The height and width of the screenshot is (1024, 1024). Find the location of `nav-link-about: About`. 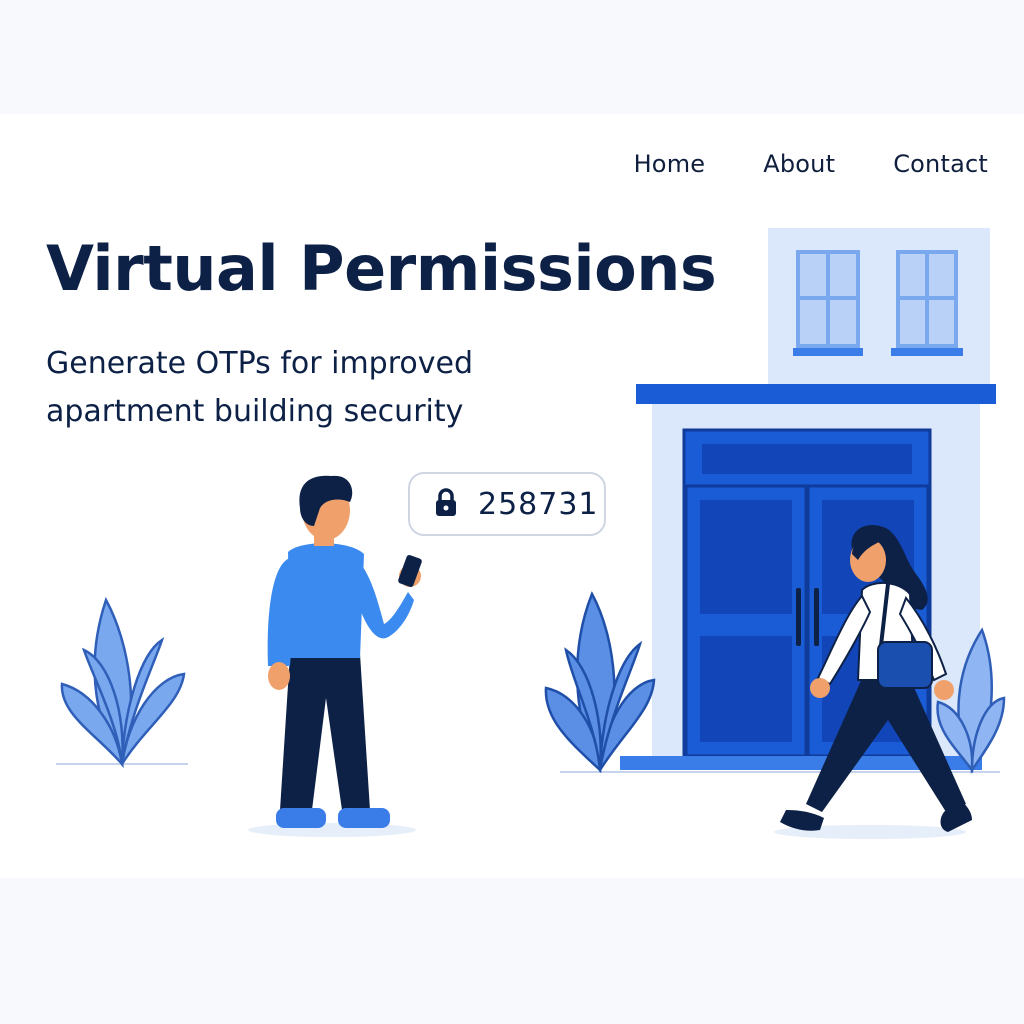

nav-link-about: About is located at coordinates (799, 164).